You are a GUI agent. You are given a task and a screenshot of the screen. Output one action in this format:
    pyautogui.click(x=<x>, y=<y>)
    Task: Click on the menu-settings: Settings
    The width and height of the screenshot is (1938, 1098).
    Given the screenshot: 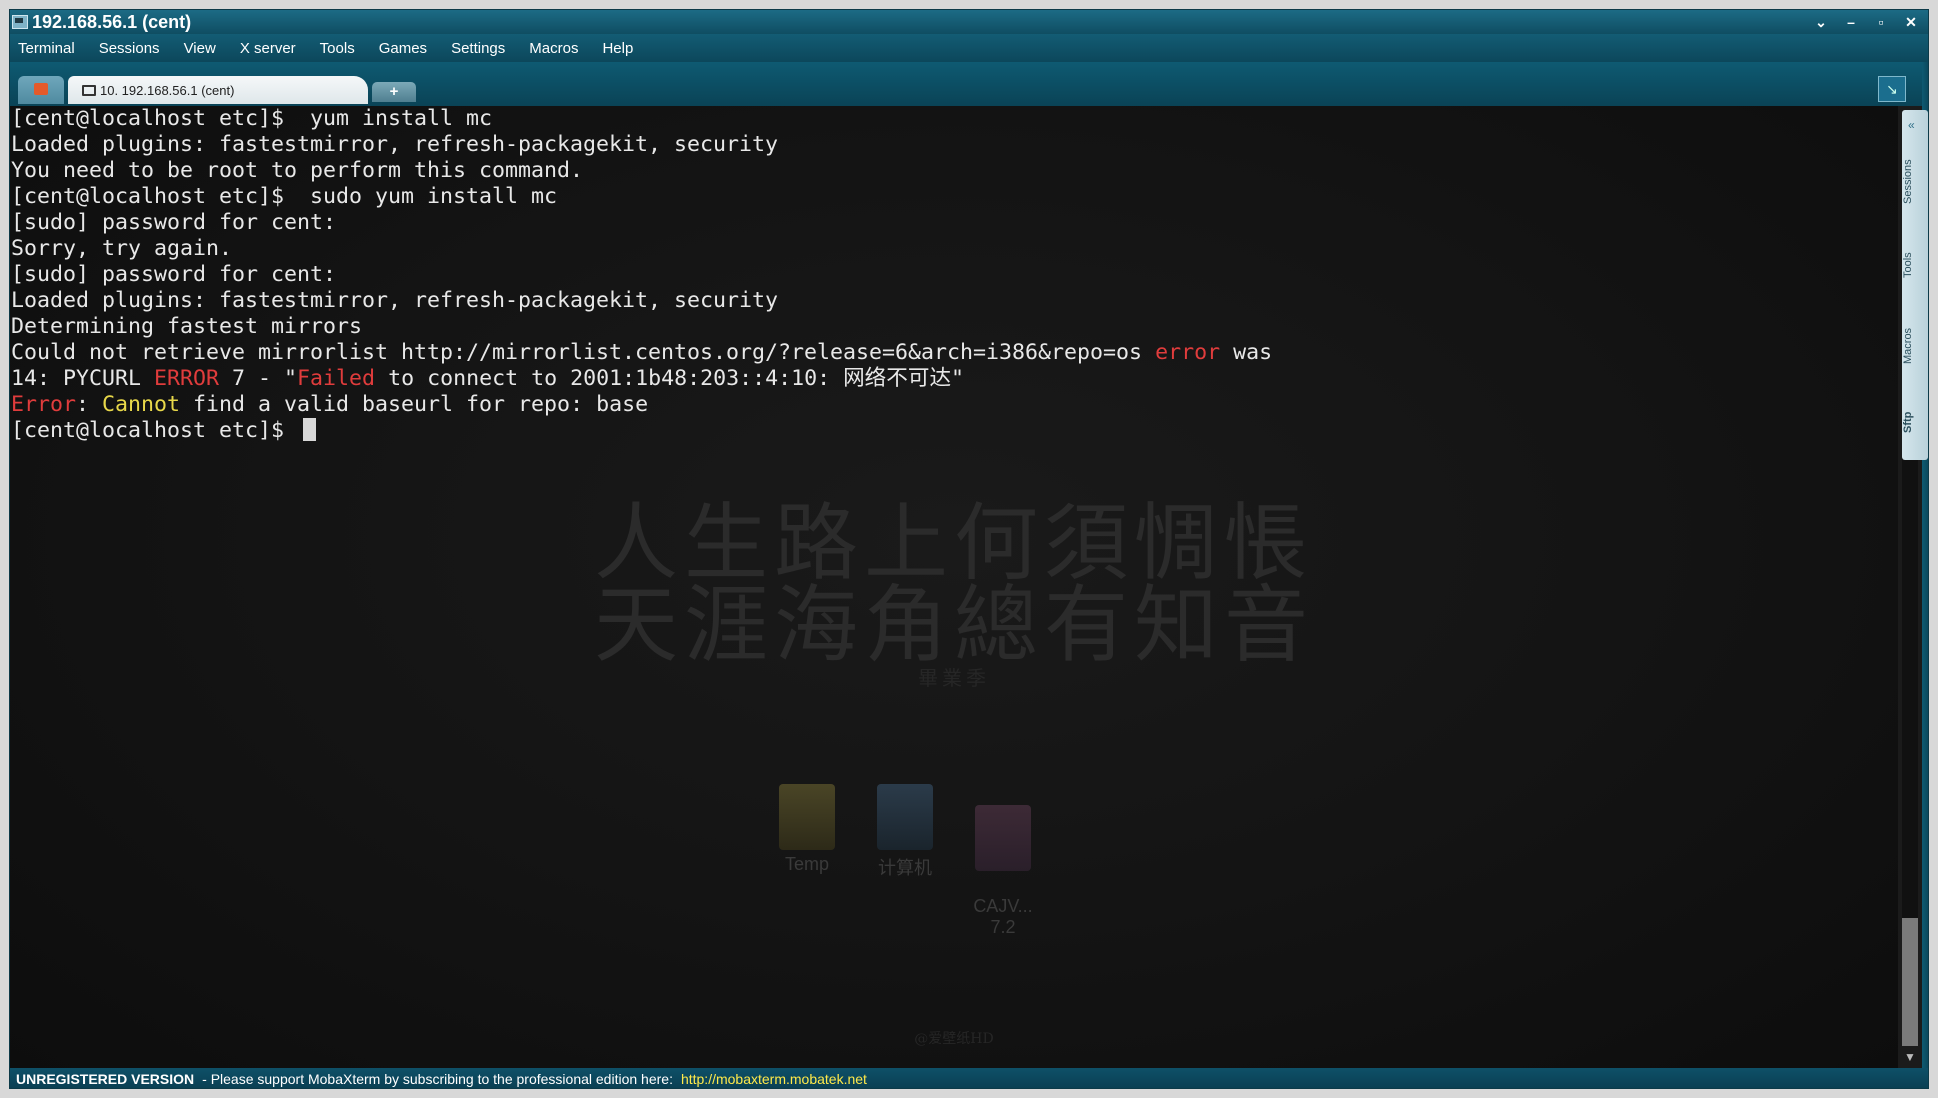 What is the action you would take?
    pyautogui.click(x=478, y=48)
    